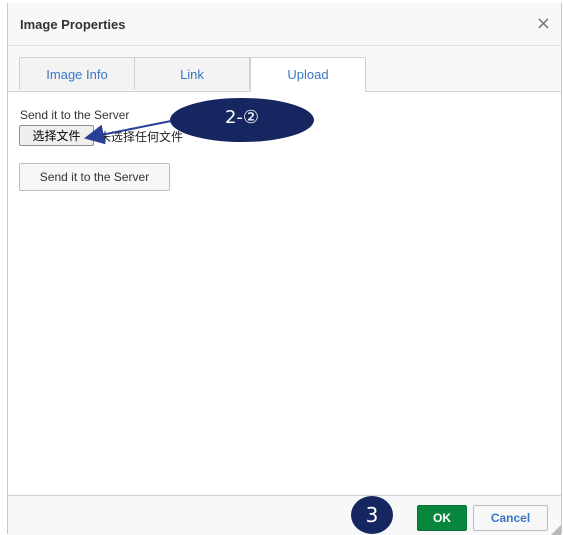 This screenshot has height=535, width=563. What do you see at coordinates (284, 24) in the screenshot?
I see `dialog-titlebar: Image Properties ×` at bounding box center [284, 24].